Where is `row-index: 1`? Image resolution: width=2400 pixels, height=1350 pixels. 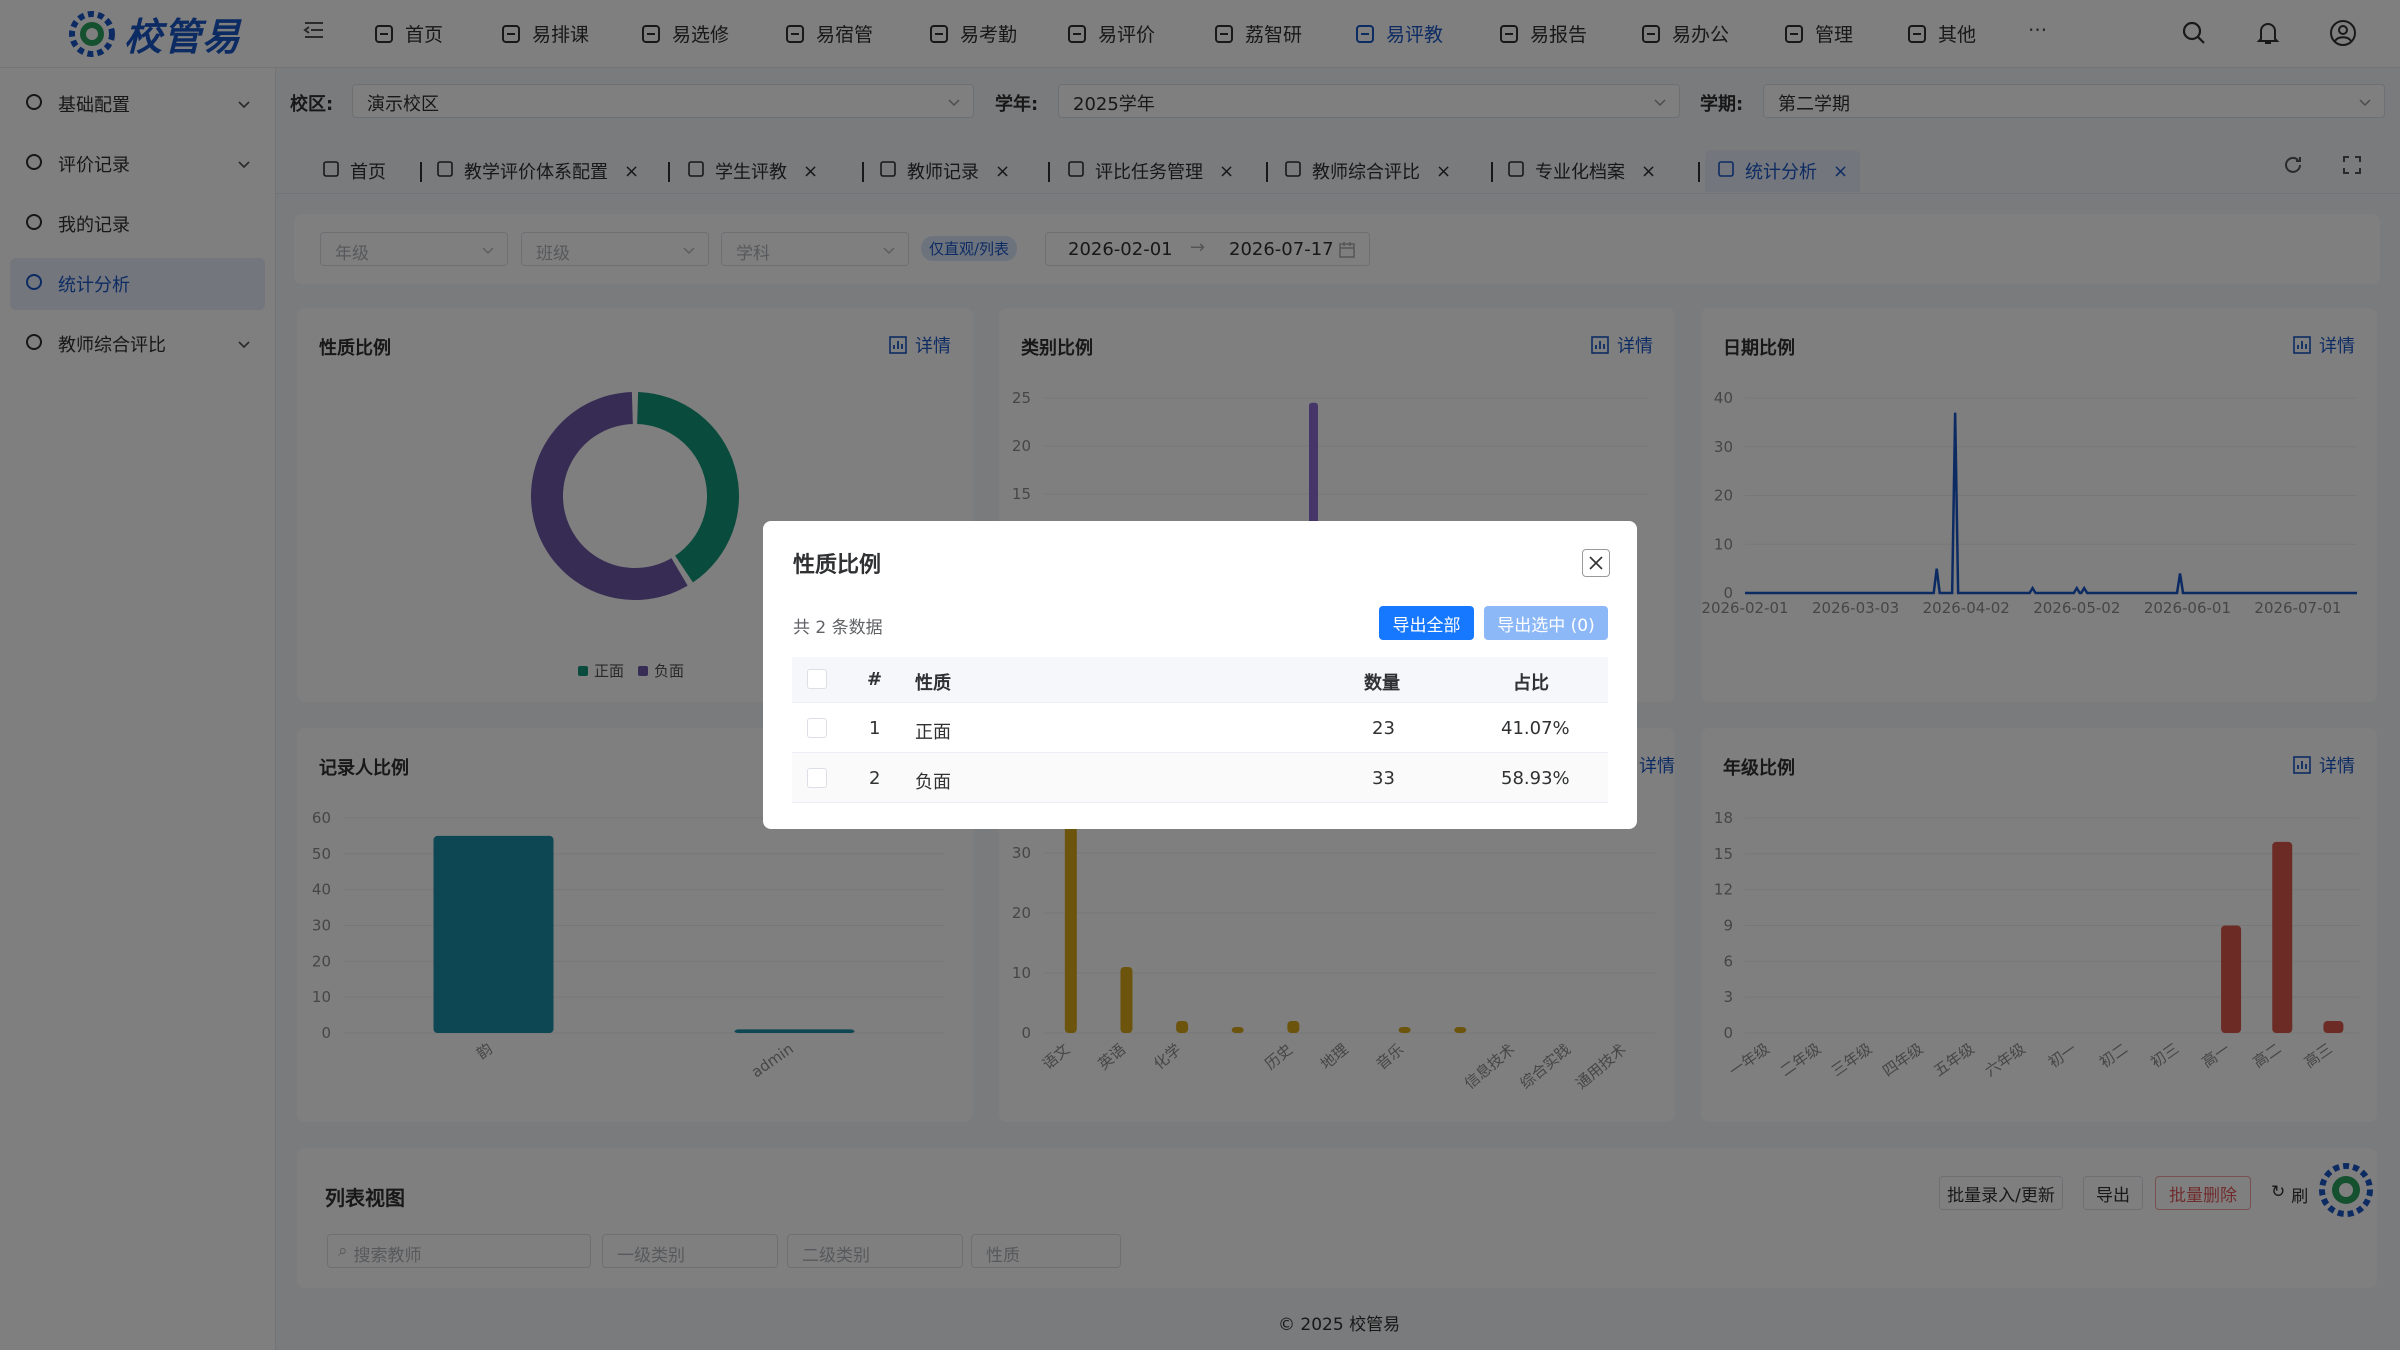
row-index: 1 is located at coordinates (875, 728).